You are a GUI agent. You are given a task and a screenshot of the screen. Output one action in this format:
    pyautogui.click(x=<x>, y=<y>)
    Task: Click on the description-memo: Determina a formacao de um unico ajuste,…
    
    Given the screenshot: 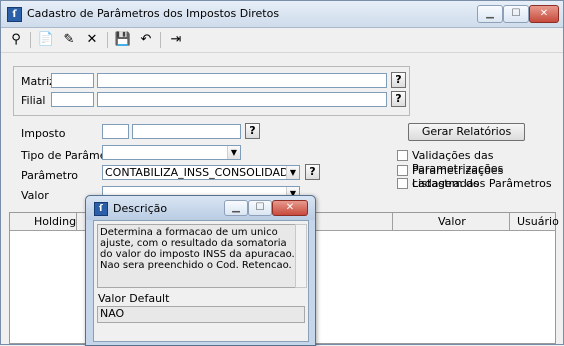 What is the action you would take?
    pyautogui.click(x=198, y=256)
    